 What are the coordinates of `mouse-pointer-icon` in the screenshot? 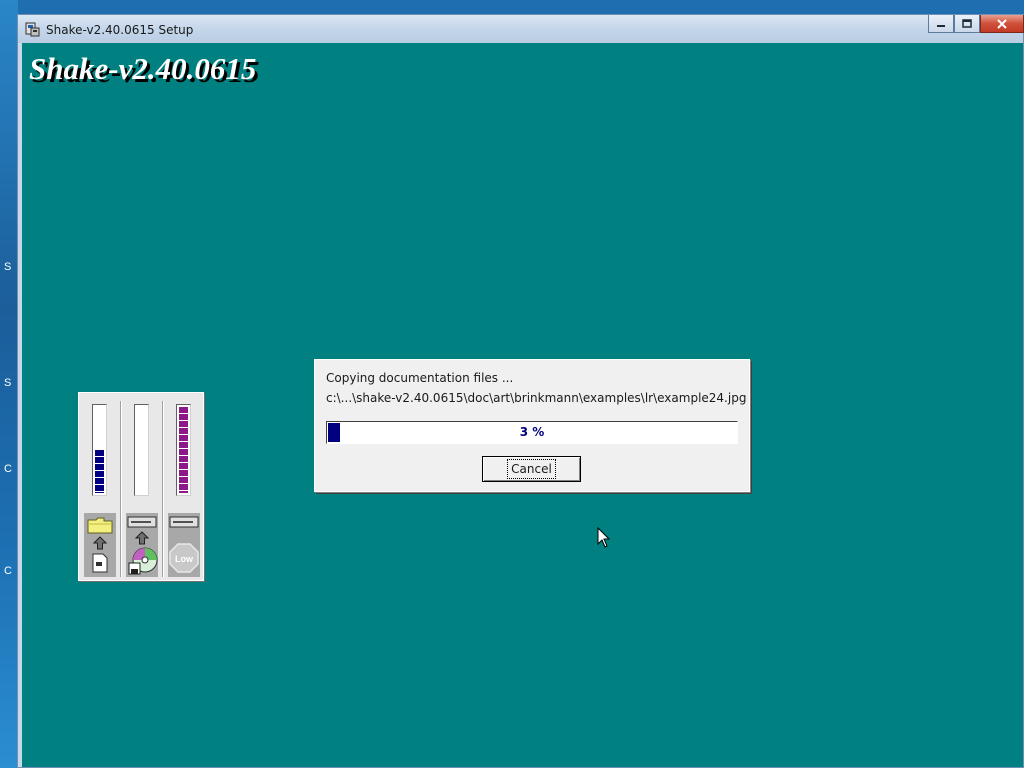 It's located at (604, 537).